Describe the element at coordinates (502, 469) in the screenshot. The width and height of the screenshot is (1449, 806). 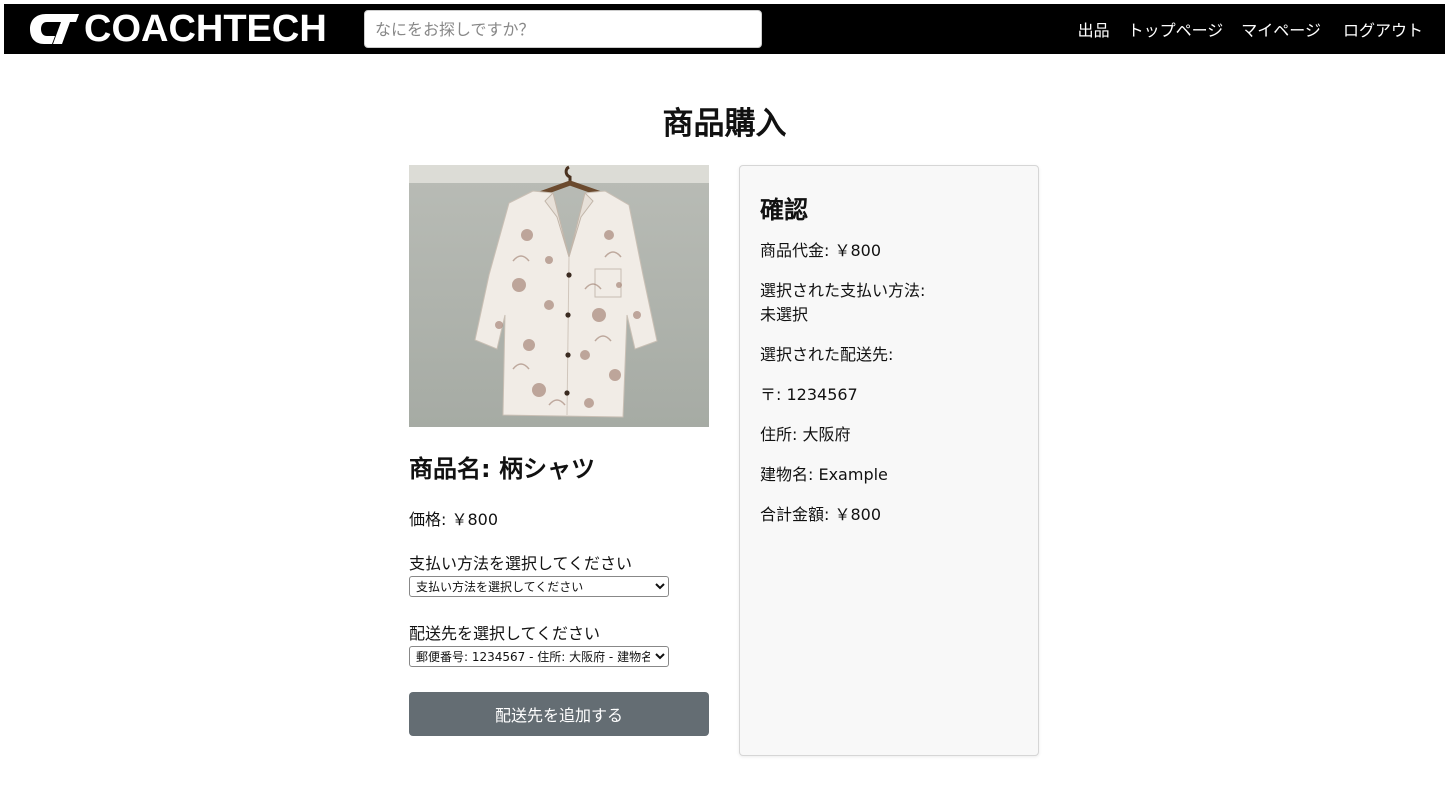
I see `product-name: 商品名: 柄シャツ` at that location.